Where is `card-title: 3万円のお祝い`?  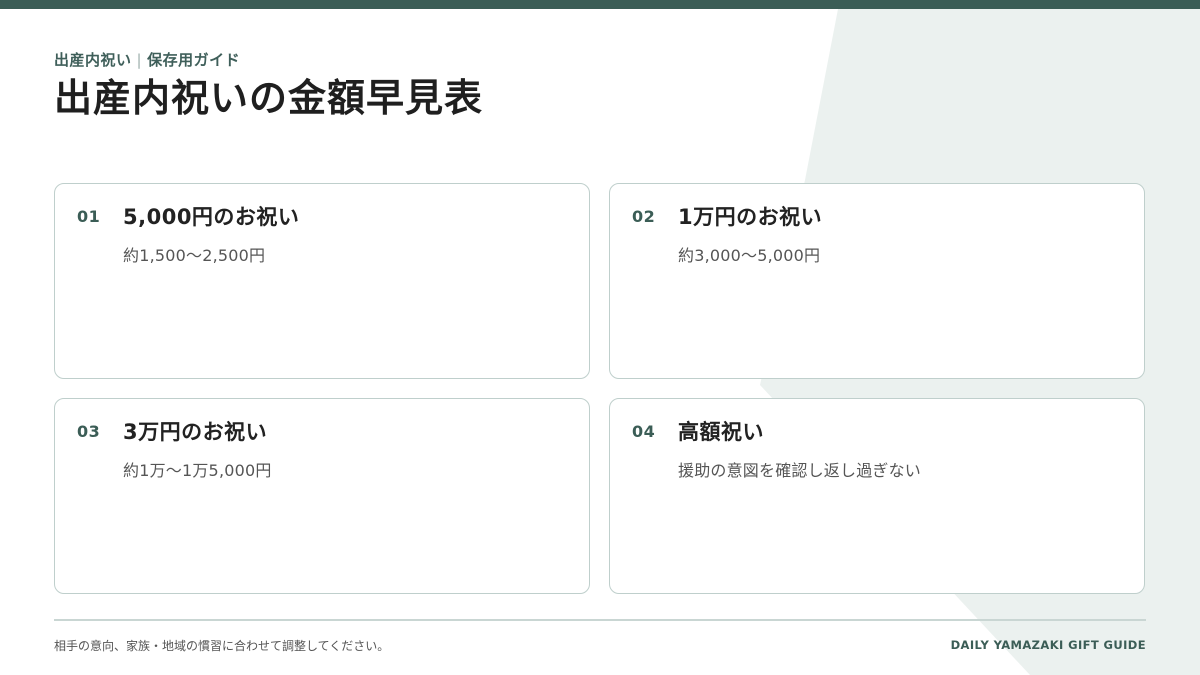
card-title: 3万円のお祝い is located at coordinates (195, 432).